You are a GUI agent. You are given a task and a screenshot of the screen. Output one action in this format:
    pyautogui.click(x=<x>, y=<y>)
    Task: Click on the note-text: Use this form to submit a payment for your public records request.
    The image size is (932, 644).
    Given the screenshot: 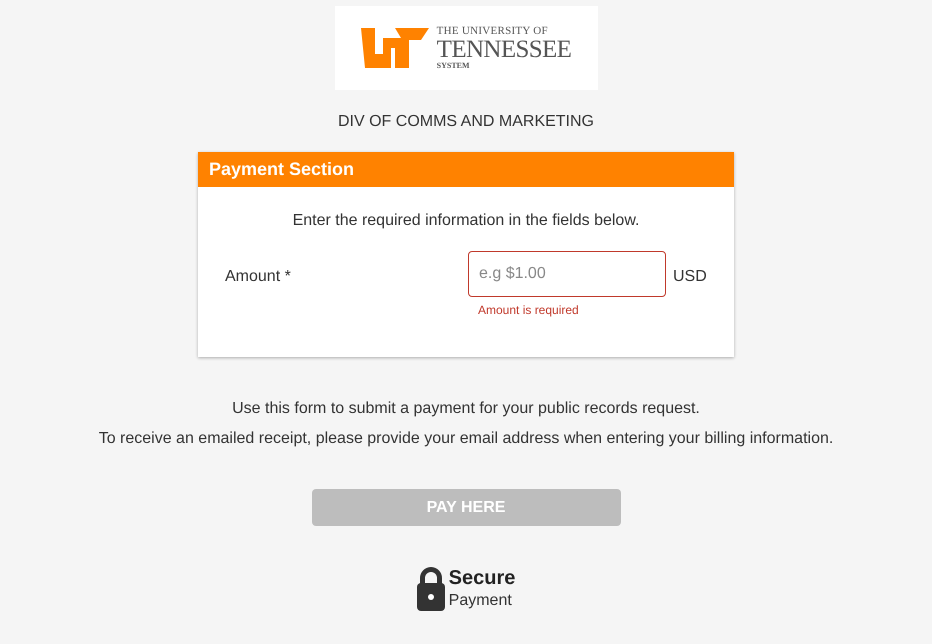 What is the action you would take?
    pyautogui.click(x=466, y=409)
    